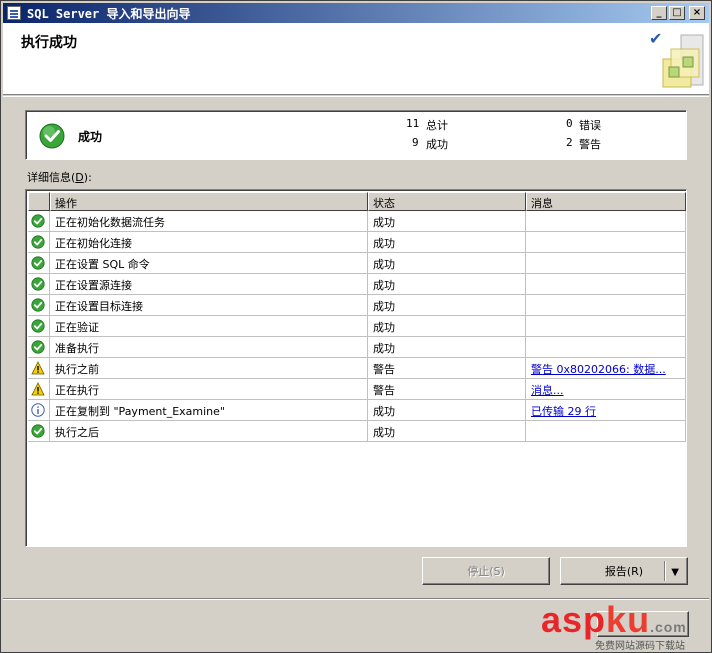  What do you see at coordinates (209, 242) in the screenshot?
I see `action-cell: 正在初始化连接` at bounding box center [209, 242].